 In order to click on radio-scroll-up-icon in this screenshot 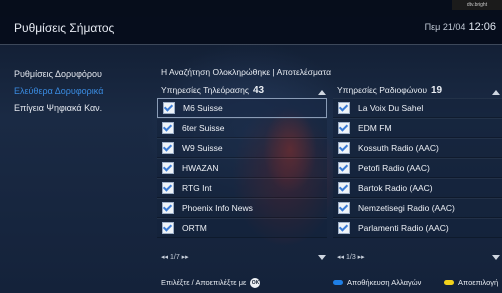, I will do `click(496, 92)`.